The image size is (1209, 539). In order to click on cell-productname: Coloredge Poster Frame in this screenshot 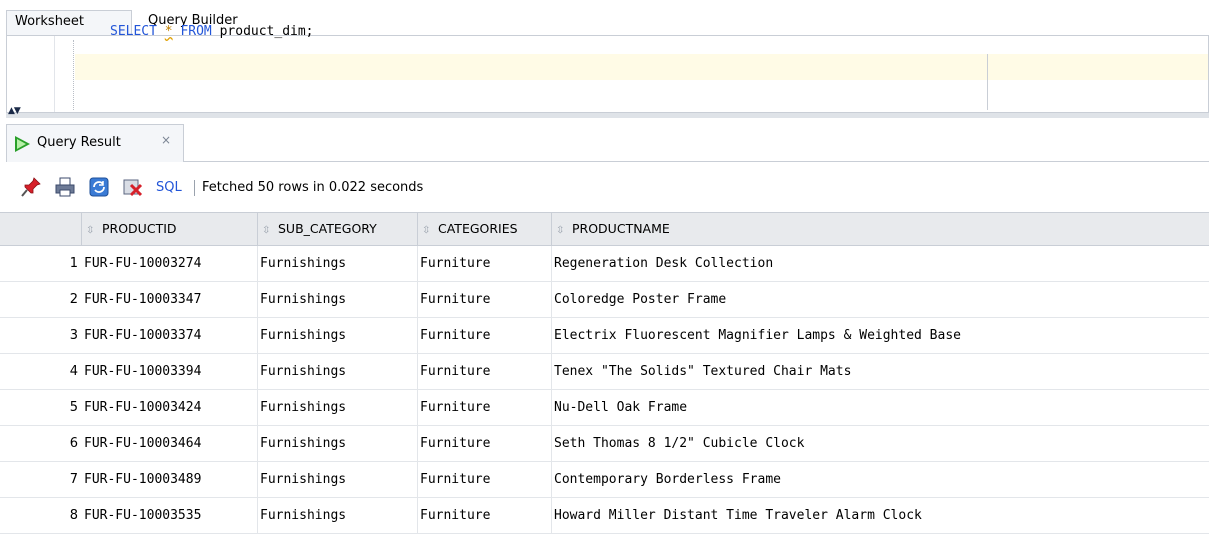, I will do `click(880, 300)`.